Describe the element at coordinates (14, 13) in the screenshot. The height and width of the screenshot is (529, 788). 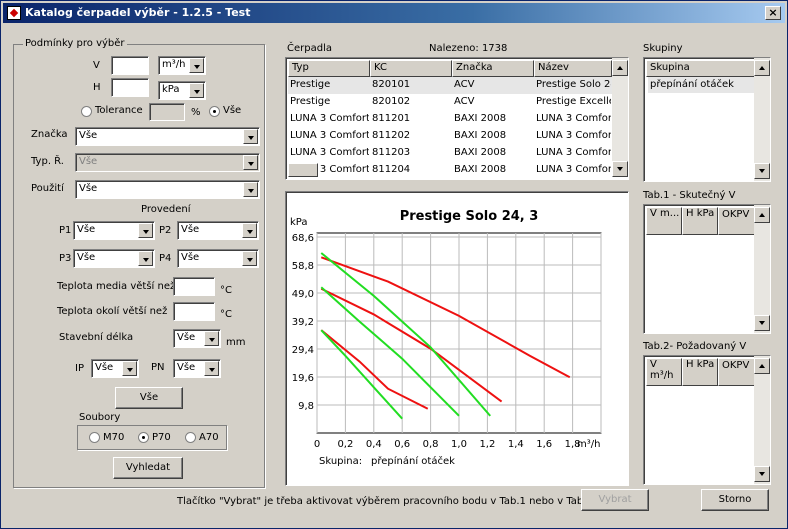
I see `app-icon` at that location.